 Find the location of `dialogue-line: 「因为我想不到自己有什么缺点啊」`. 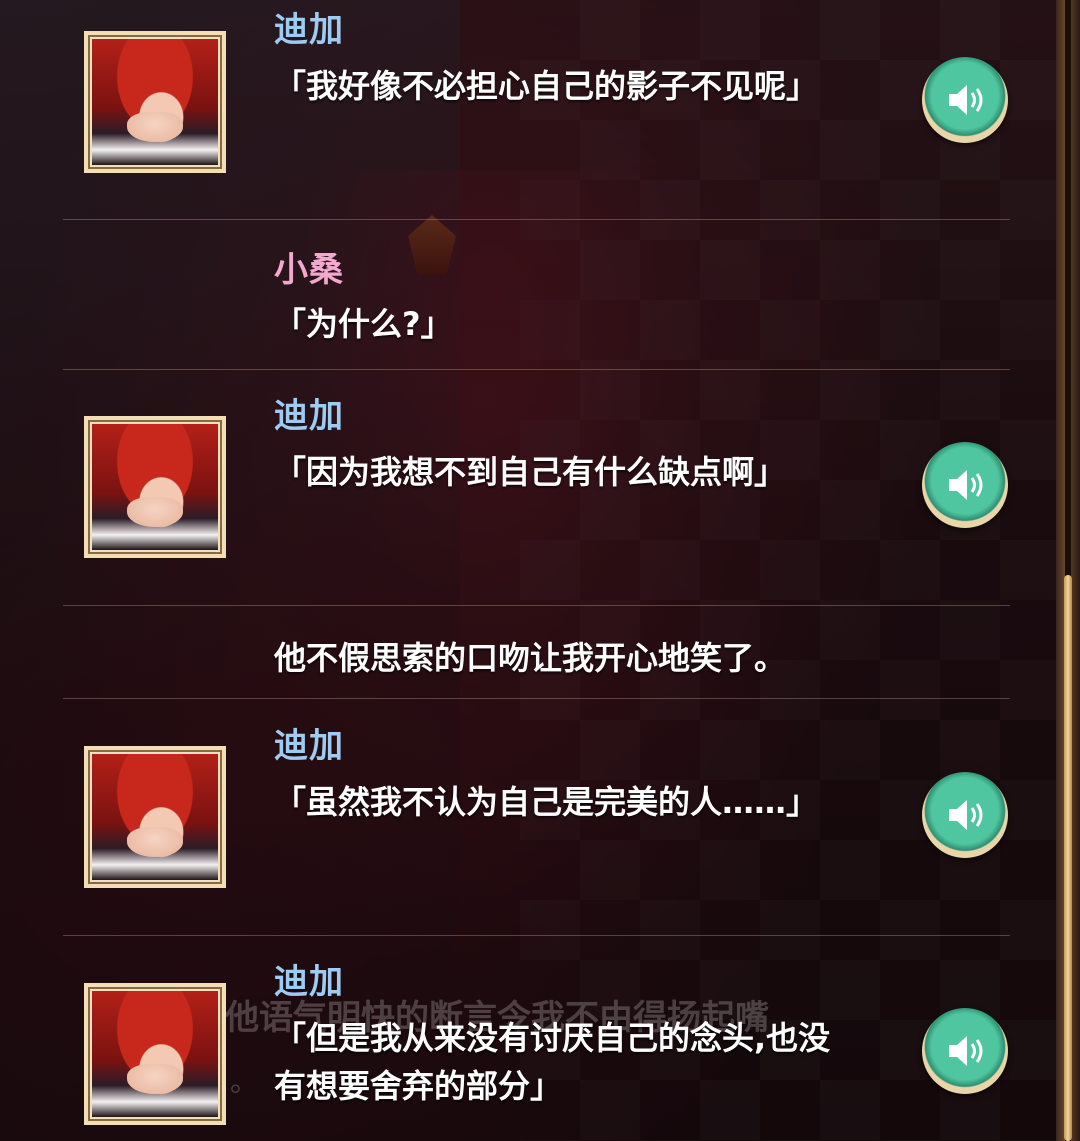

dialogue-line: 「因为我想不到自己有什么缺点啊」 is located at coordinates (530, 472).